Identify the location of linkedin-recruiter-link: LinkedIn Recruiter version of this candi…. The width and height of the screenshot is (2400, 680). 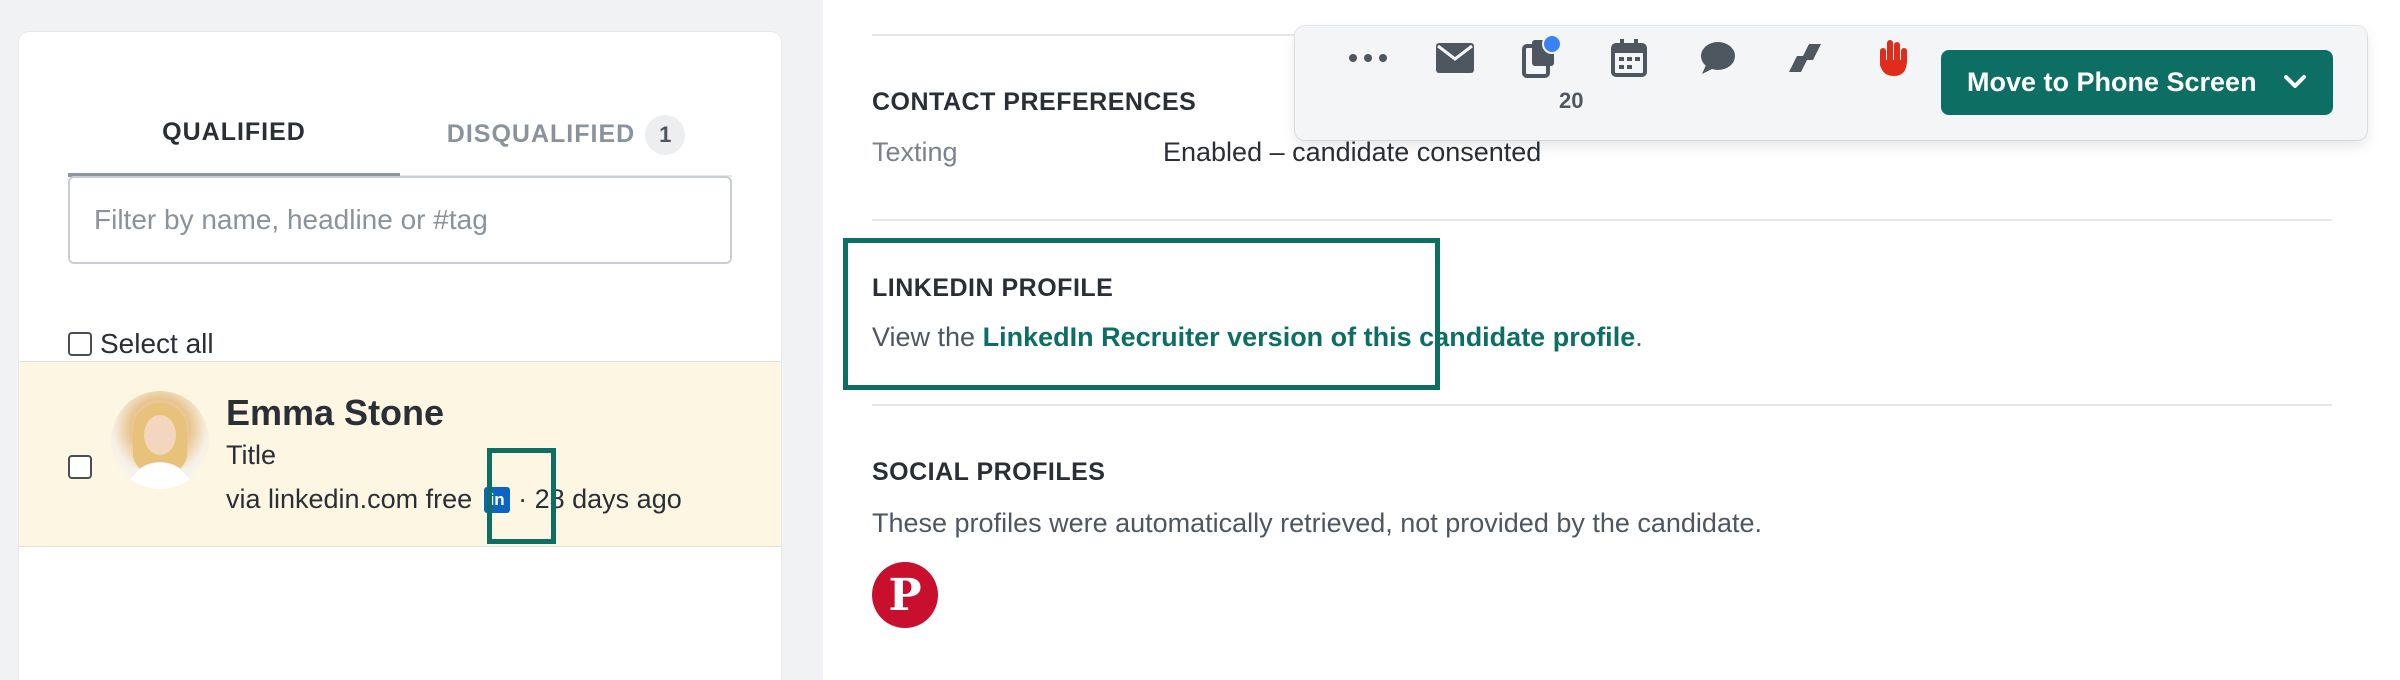
(1309, 337).